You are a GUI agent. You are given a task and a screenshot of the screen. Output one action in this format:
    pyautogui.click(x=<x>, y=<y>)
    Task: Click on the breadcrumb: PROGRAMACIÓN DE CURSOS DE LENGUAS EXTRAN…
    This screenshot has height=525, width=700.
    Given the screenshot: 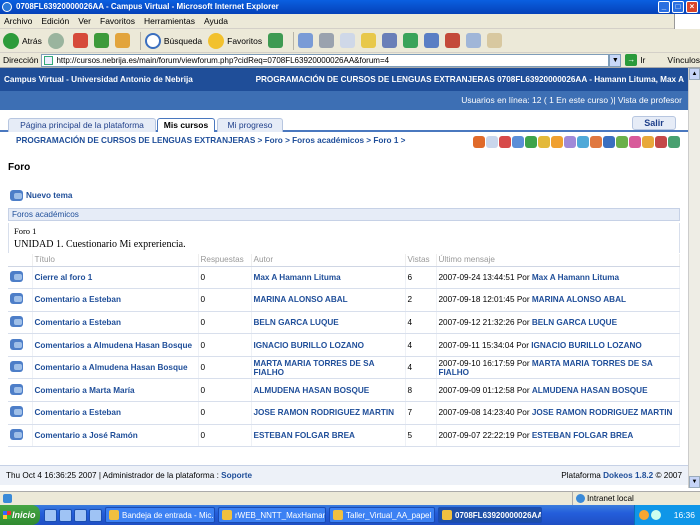 What is the action you would take?
    pyautogui.click(x=210, y=140)
    